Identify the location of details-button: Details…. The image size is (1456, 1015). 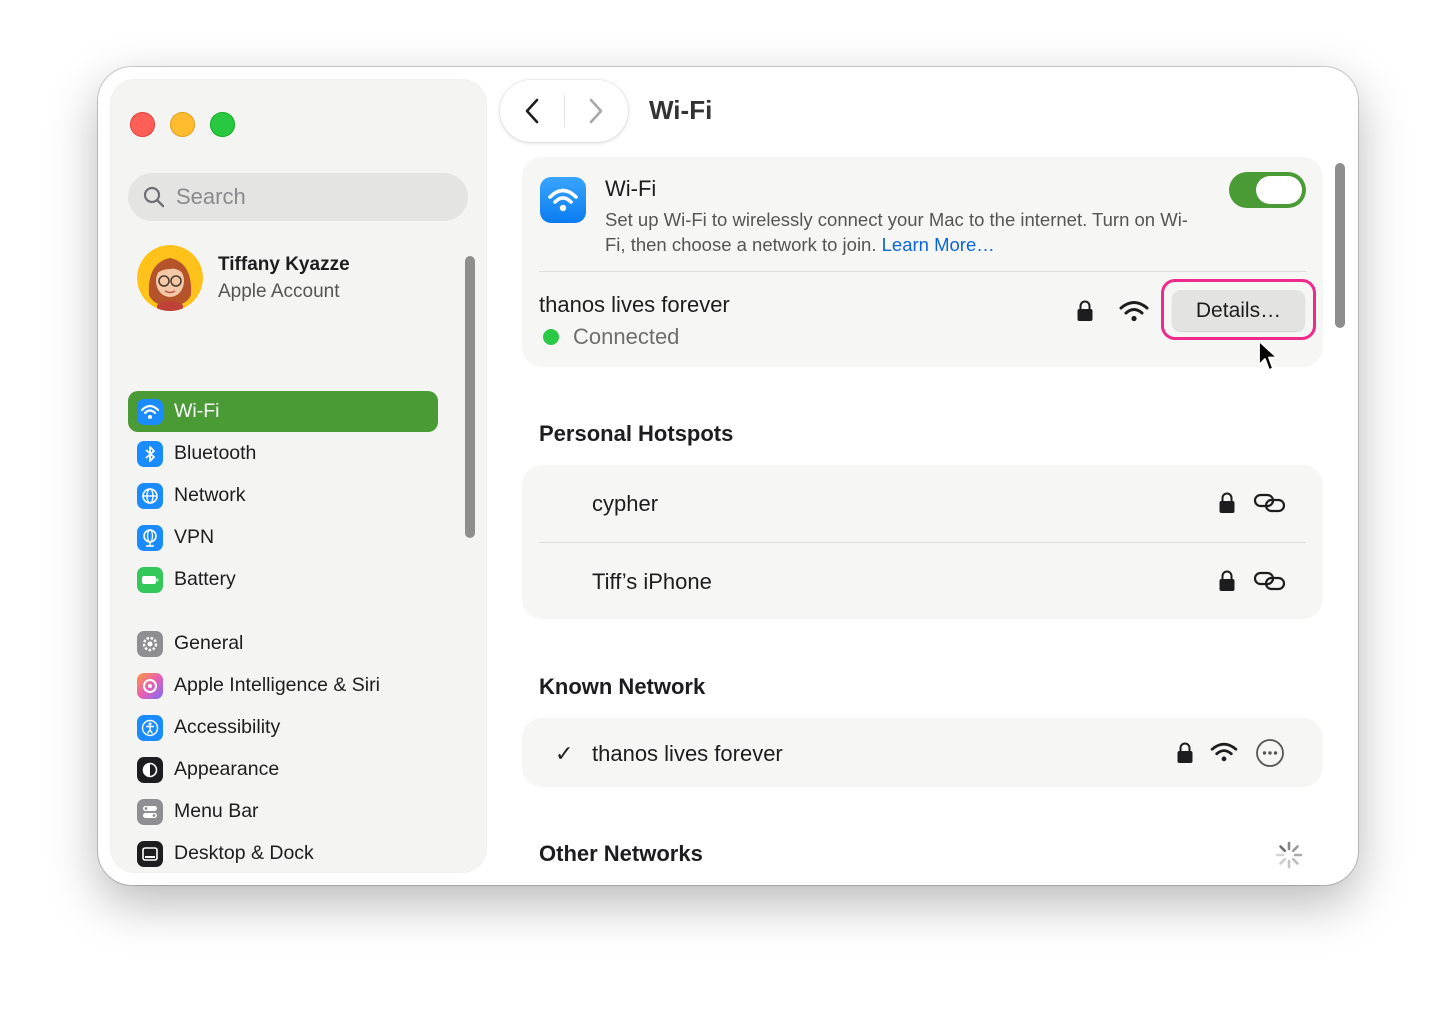
(1238, 310).